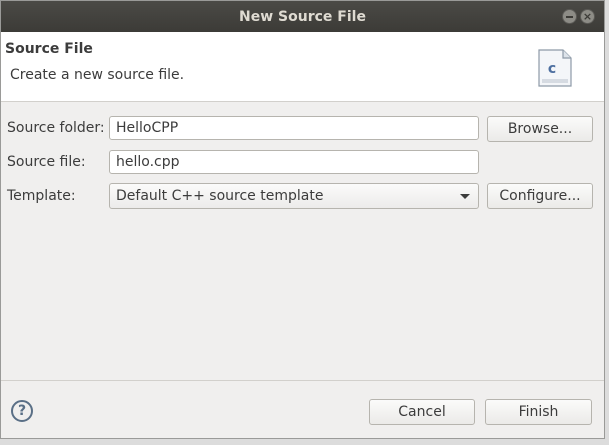 The height and width of the screenshot is (445, 609). I want to click on file-icon-letter: c, so click(552, 69).